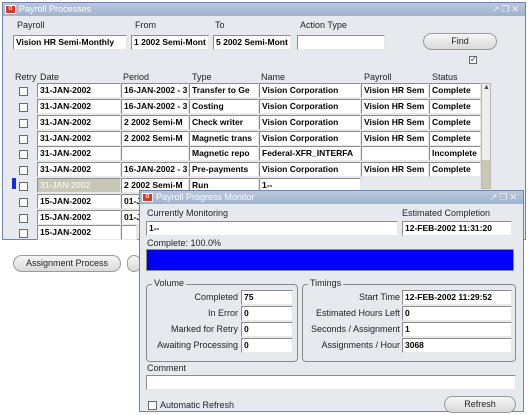  I want to click on progress-bar-track, so click(330, 260).